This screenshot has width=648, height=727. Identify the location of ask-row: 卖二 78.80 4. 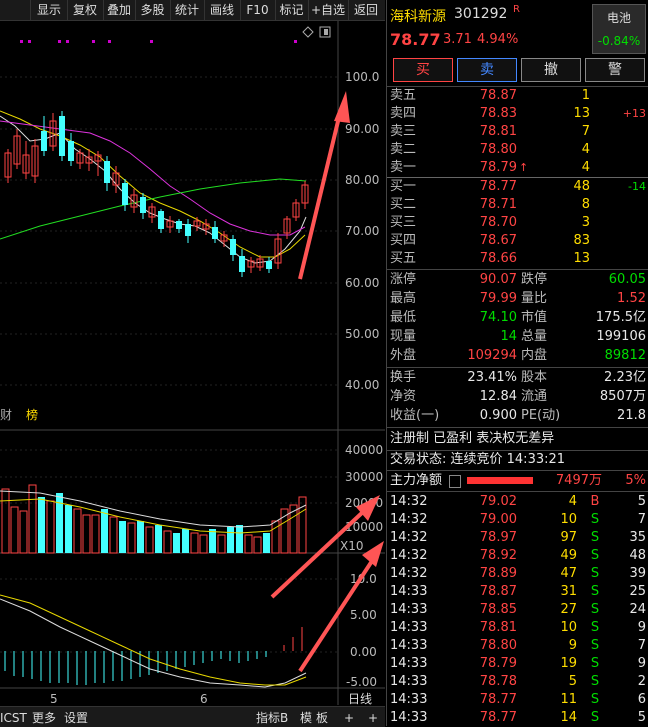
(490, 149).